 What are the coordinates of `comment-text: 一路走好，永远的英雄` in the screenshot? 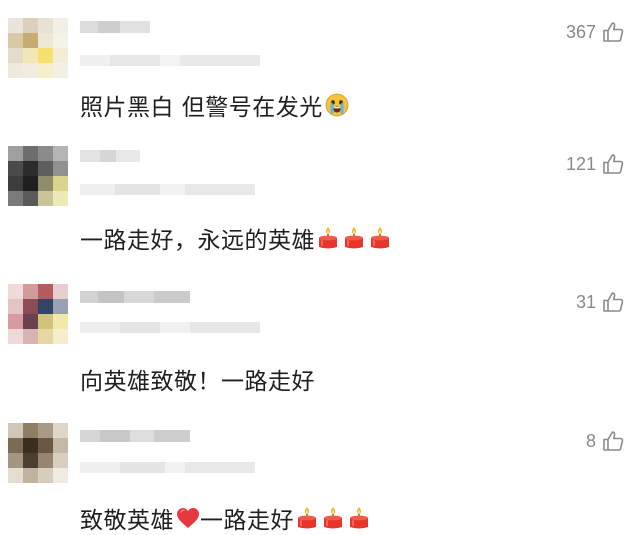 It's located at (237, 238).